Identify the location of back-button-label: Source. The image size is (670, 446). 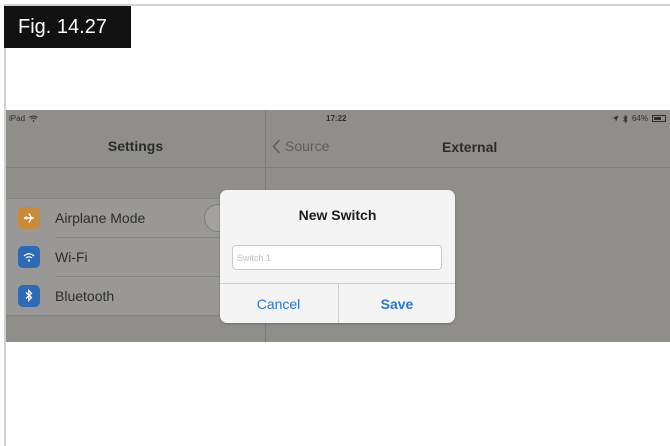
(307, 146).